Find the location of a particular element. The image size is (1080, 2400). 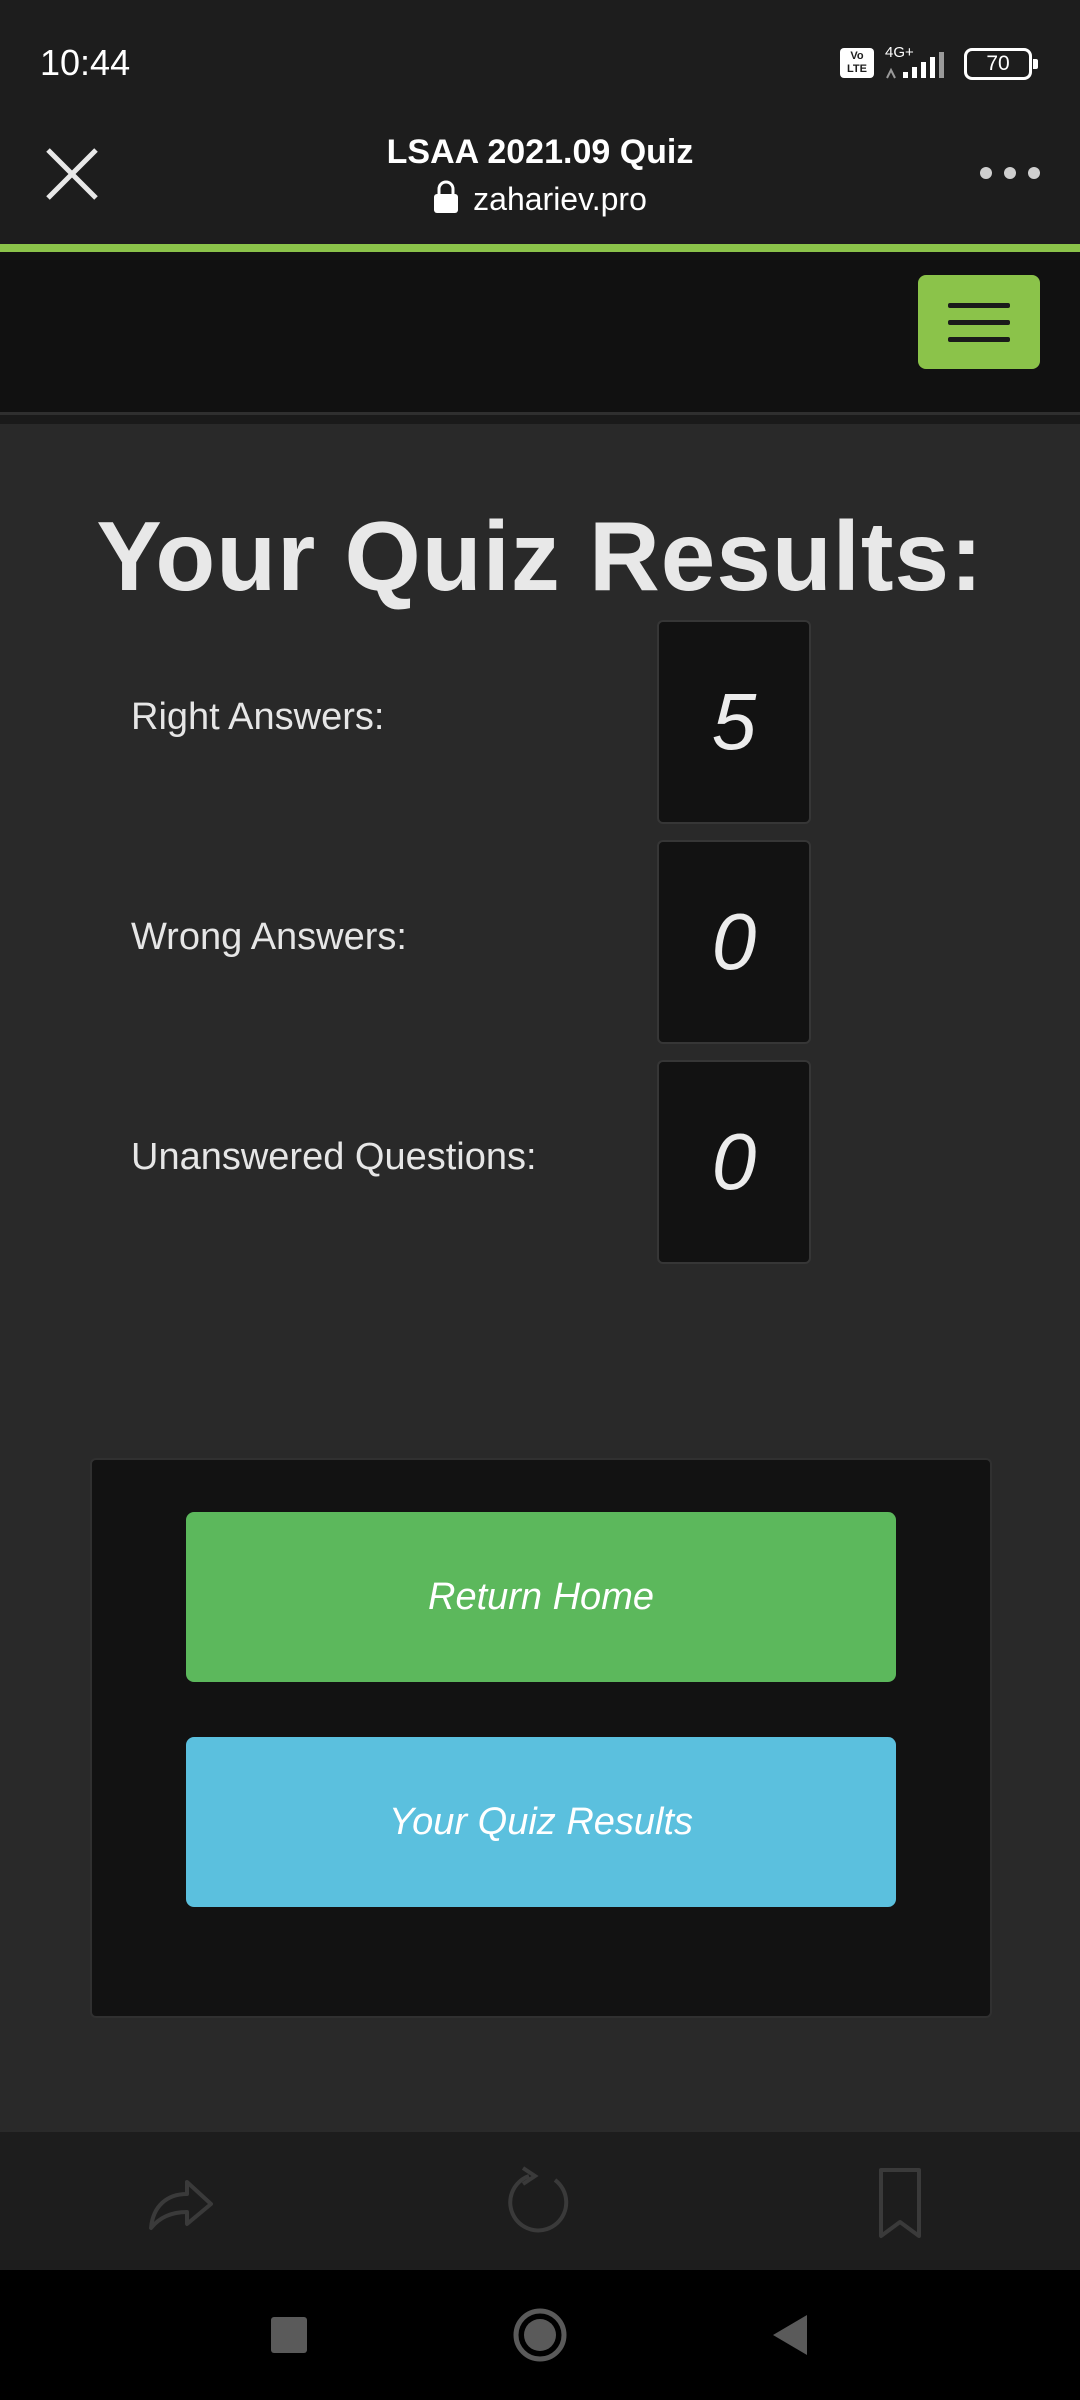

result-label: Right Answers: is located at coordinates (258, 717).